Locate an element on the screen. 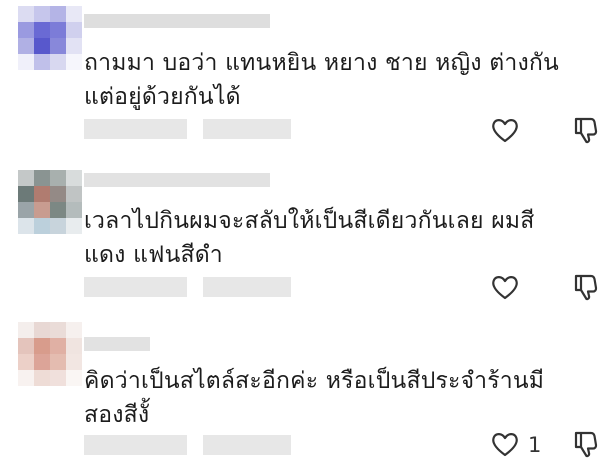  comment-text-line: แดง แฟนสีดำ is located at coordinates (153, 255).